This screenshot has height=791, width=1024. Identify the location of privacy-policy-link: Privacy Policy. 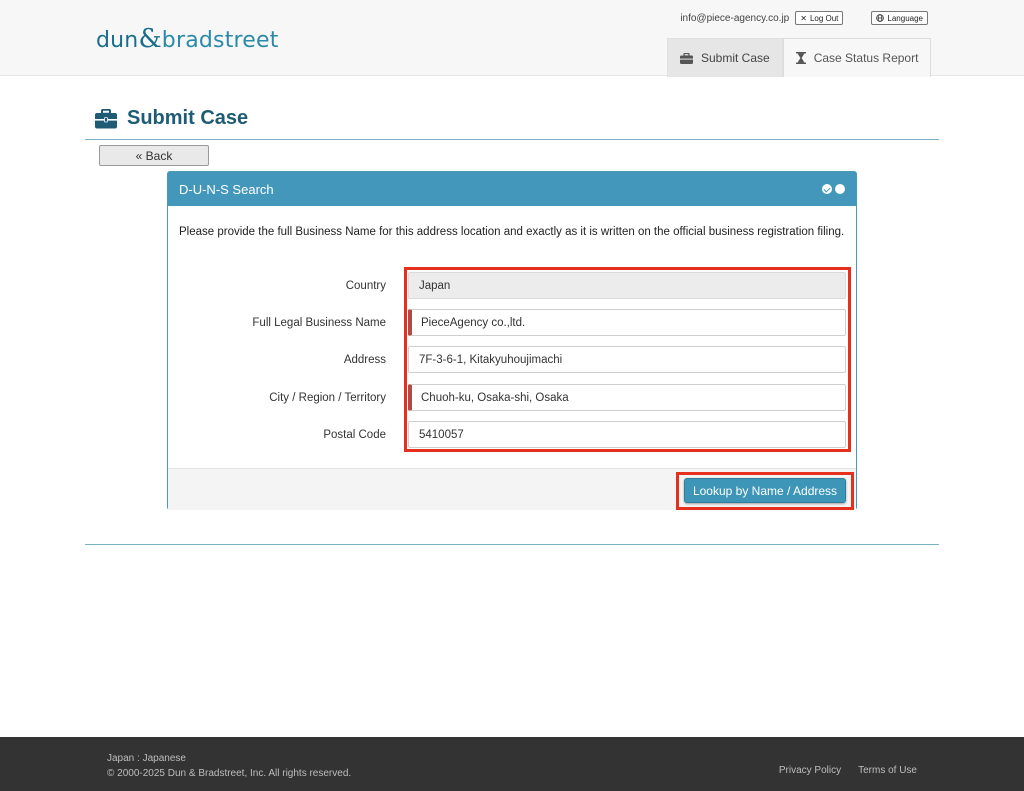
(810, 770).